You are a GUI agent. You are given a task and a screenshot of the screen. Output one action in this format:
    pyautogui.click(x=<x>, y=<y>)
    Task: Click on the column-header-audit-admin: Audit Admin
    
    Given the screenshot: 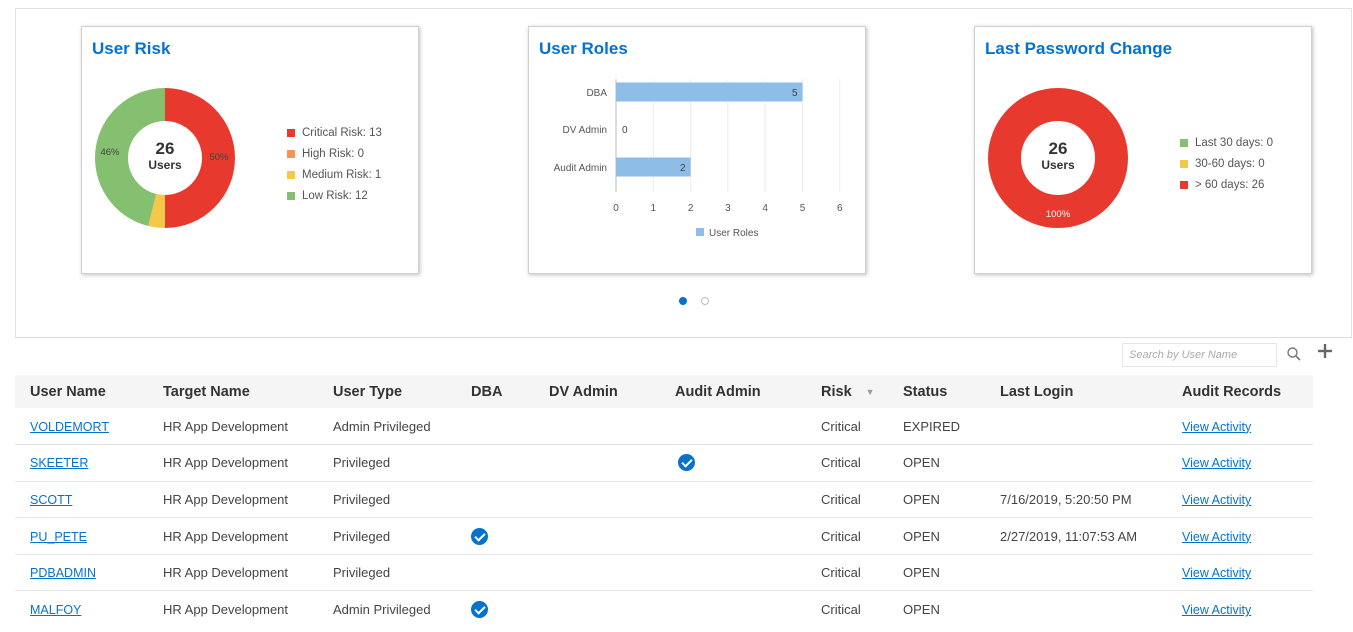 What is the action you would take?
    pyautogui.click(x=733, y=391)
    